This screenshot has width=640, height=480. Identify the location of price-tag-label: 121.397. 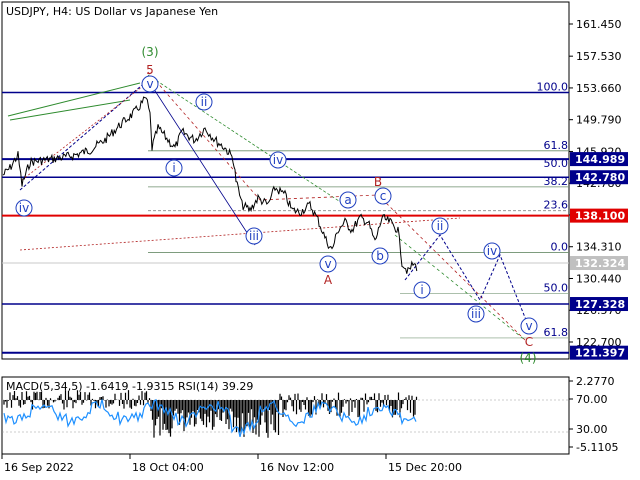
(600, 353).